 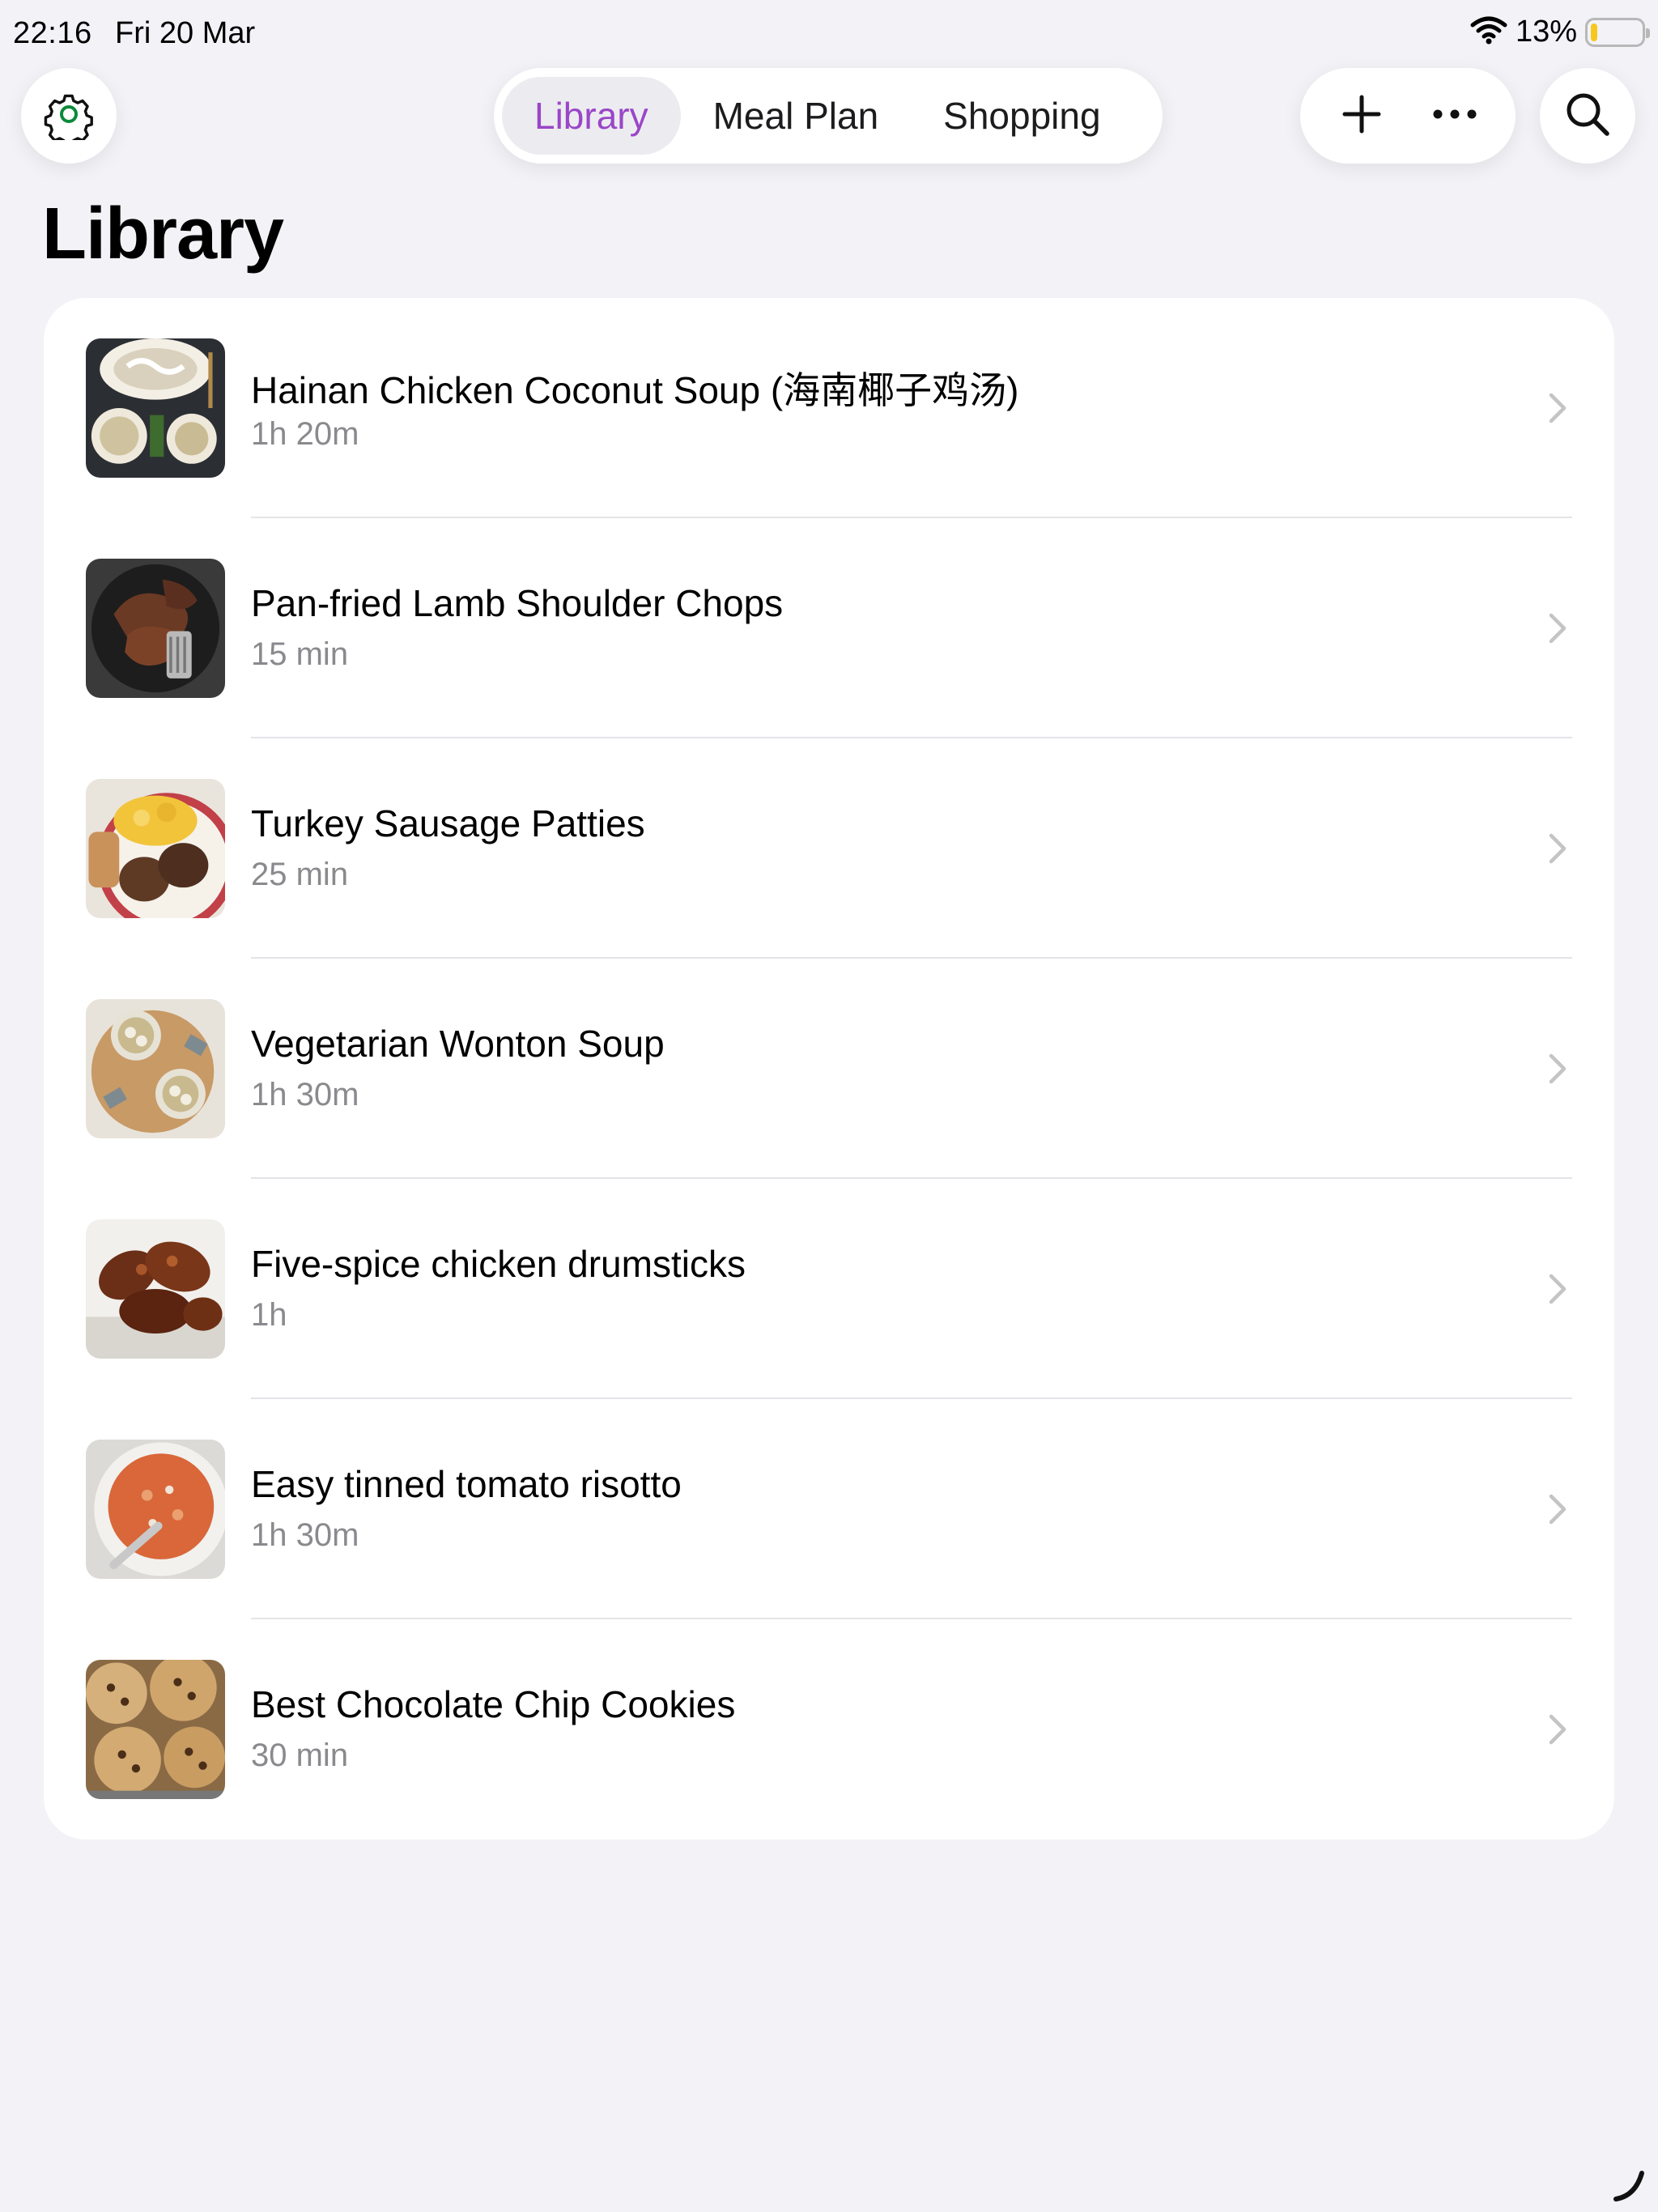 I want to click on action-buttons, so click(x=1408, y=116).